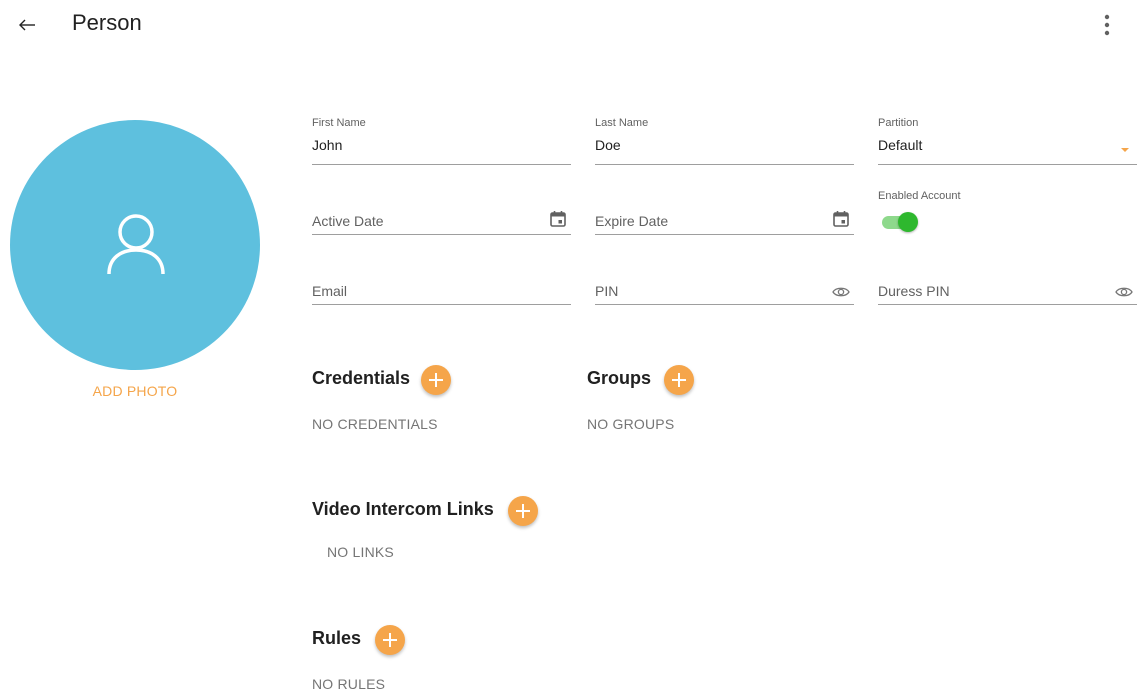 The height and width of the screenshot is (697, 1138). What do you see at coordinates (390, 640) in the screenshot?
I see `add-rule-button` at bounding box center [390, 640].